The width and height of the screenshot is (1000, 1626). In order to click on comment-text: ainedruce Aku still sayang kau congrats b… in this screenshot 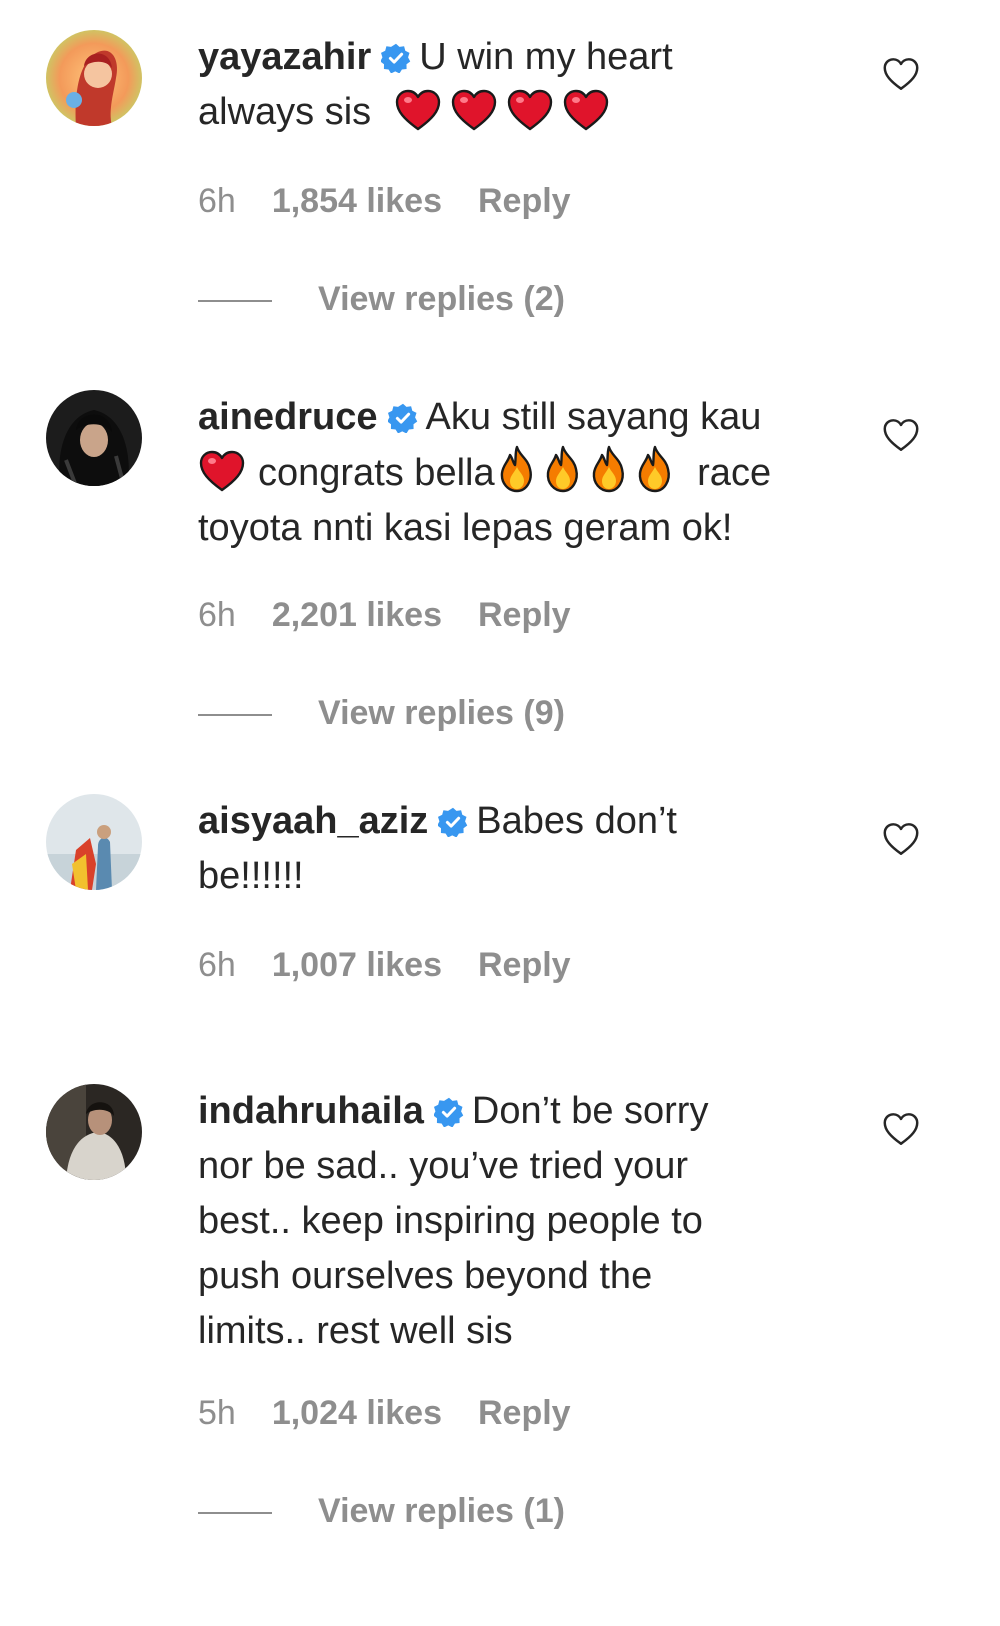, I will do `click(528, 473)`.